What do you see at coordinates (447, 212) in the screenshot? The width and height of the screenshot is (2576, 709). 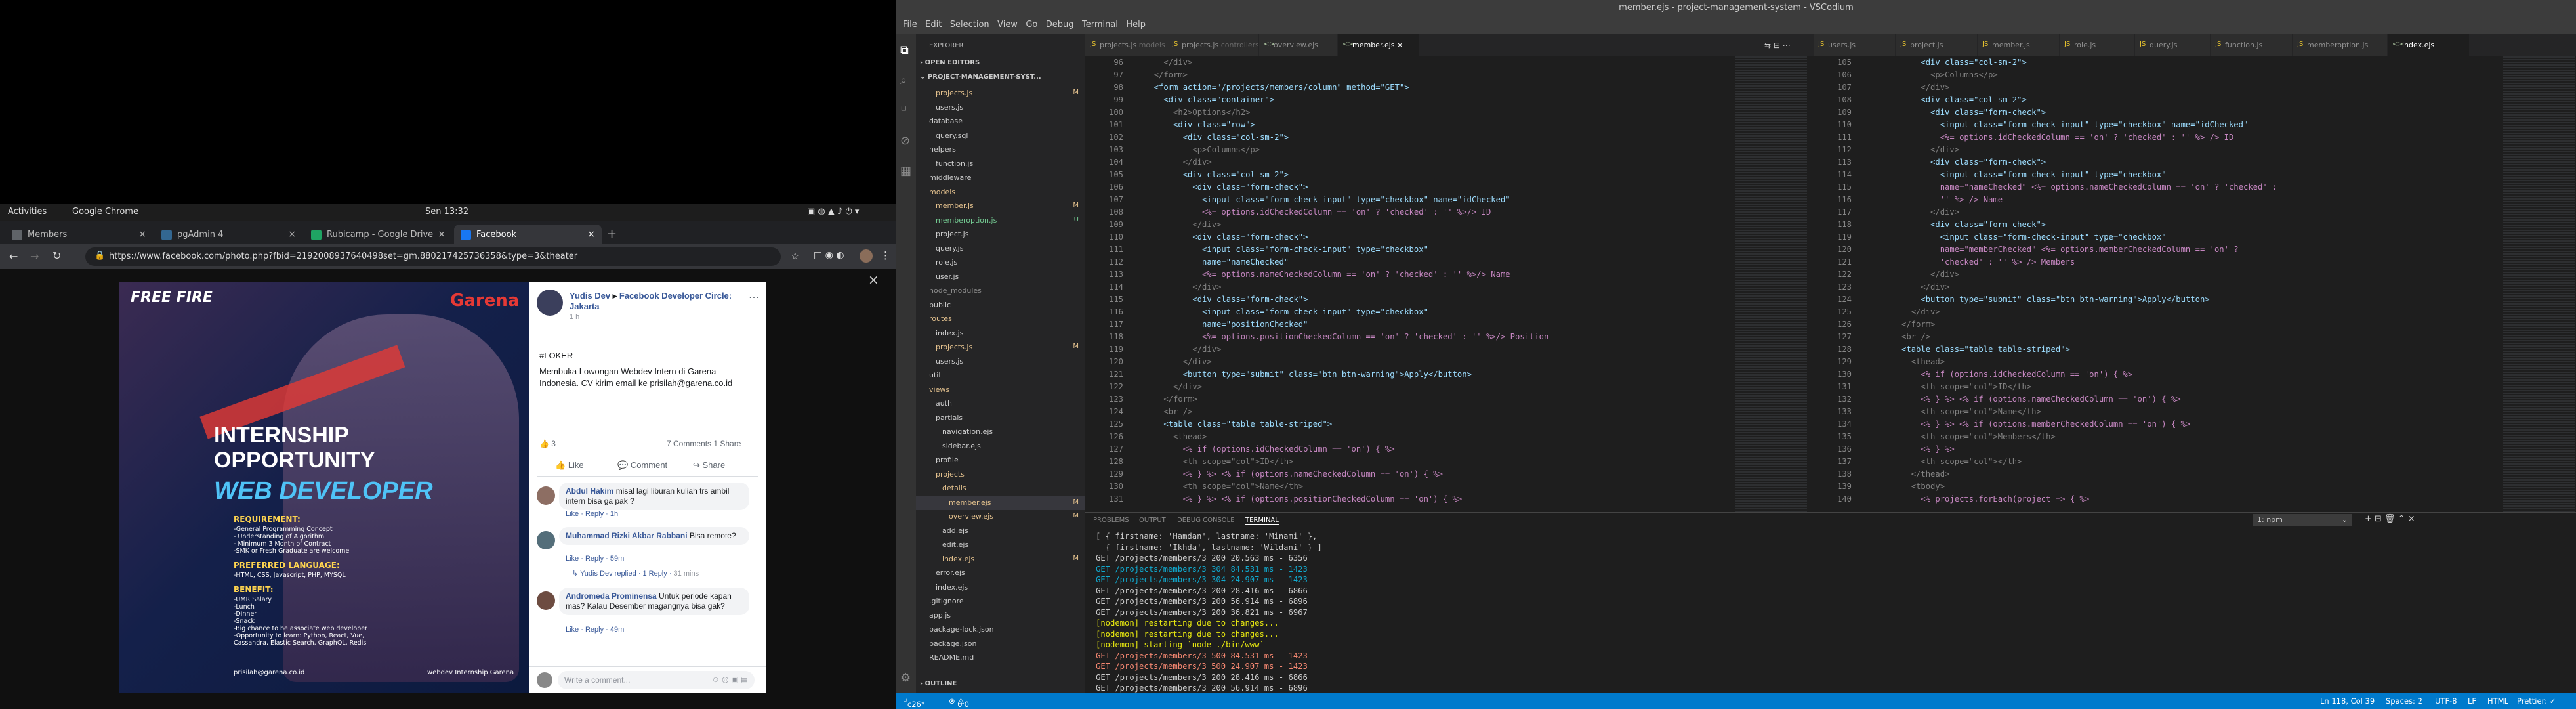 I see `clock: Sen 13:32` at bounding box center [447, 212].